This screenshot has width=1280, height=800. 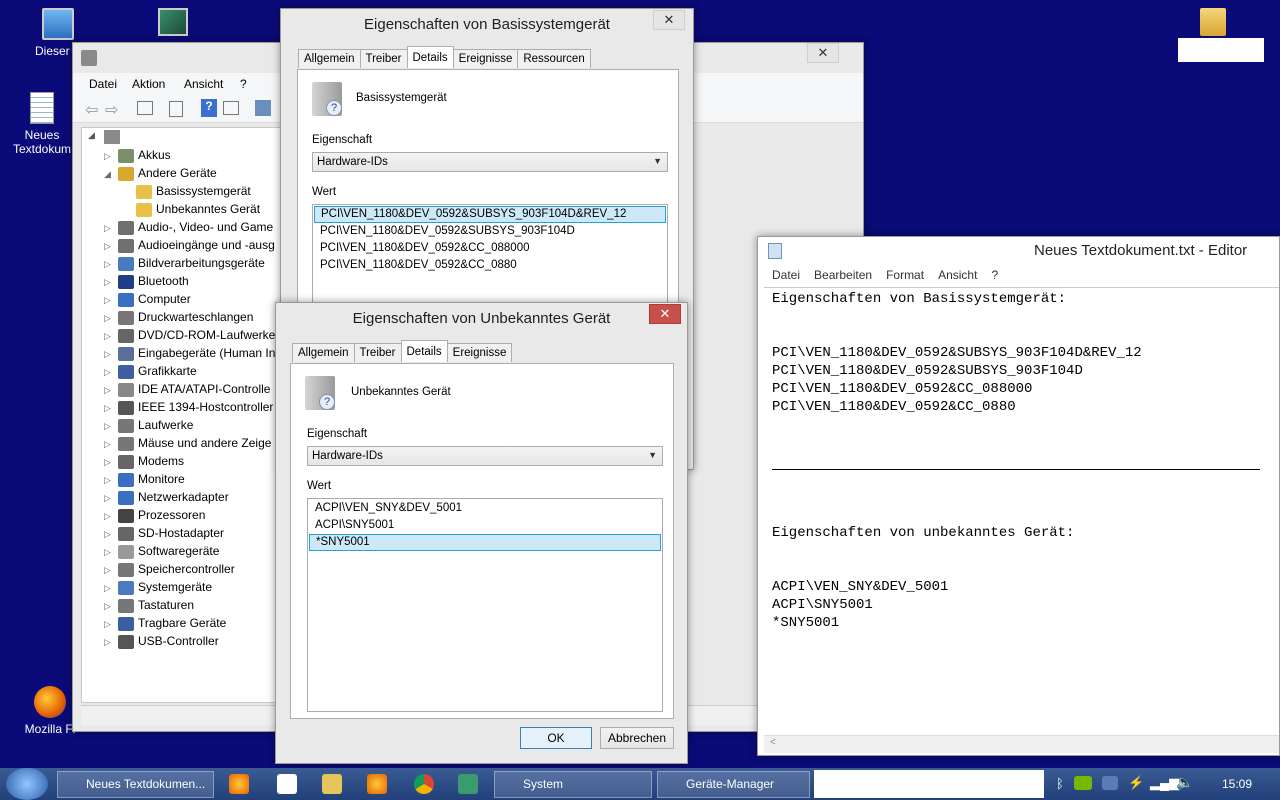 What do you see at coordinates (178, 317) in the screenshot?
I see `tree-item: ▷ Druckwarteschlangen` at bounding box center [178, 317].